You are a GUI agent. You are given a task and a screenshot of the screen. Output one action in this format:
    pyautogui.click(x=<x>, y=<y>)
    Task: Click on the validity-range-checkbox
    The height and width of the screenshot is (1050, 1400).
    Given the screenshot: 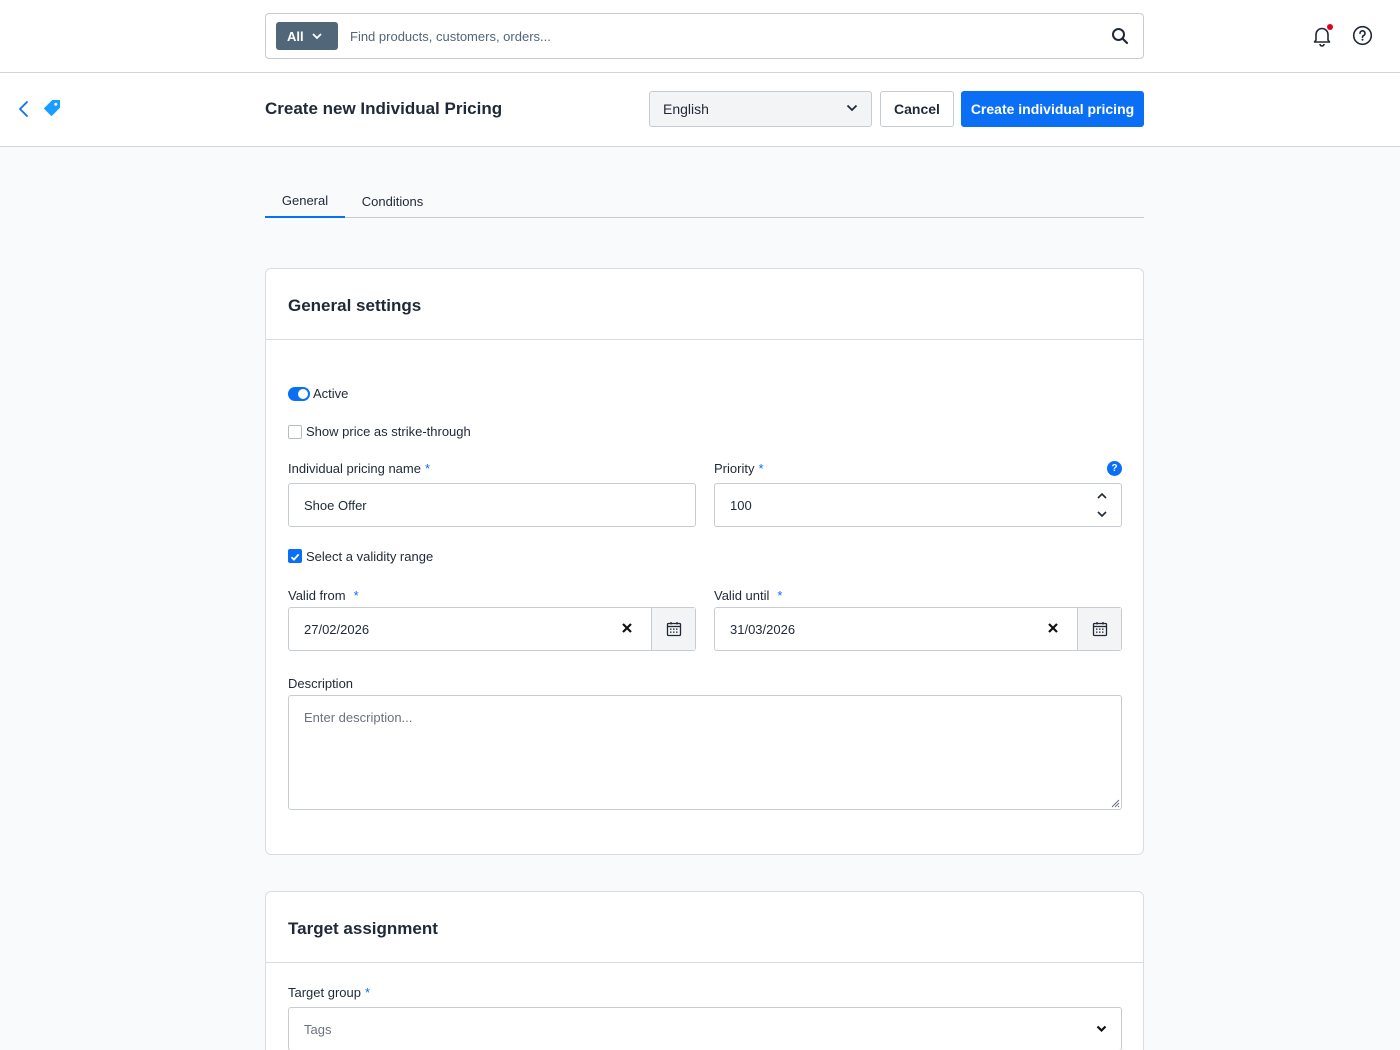 What is the action you would take?
    pyautogui.click(x=295, y=556)
    